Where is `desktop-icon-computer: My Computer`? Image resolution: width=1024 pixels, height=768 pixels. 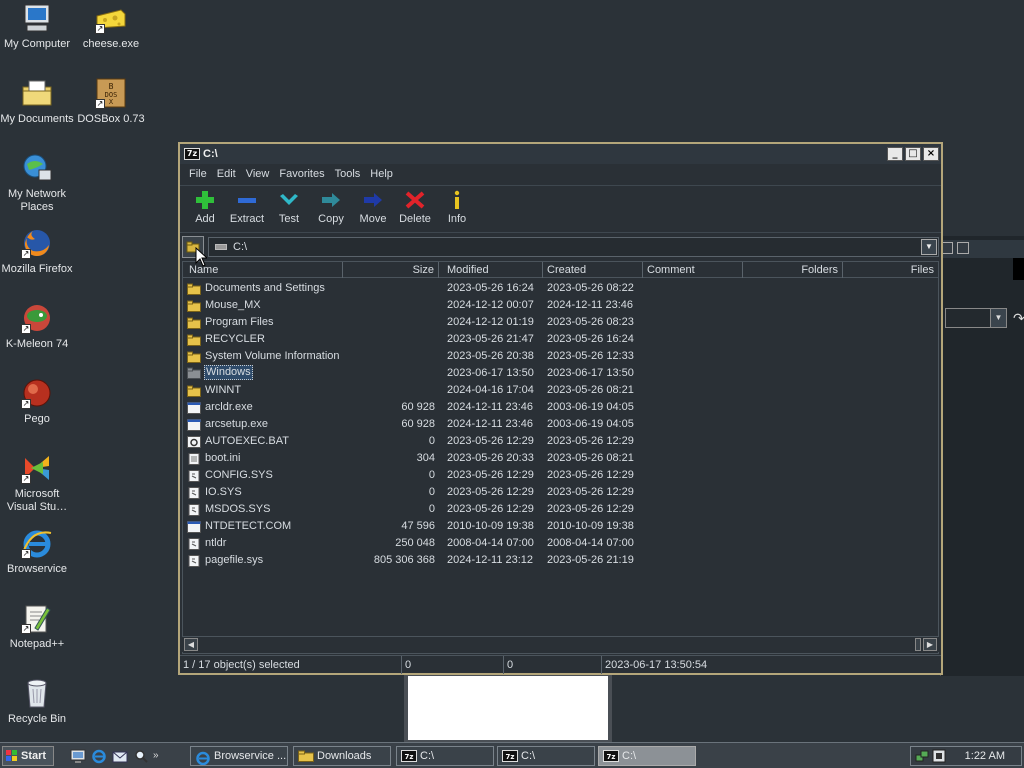 desktop-icon-computer: My Computer is located at coordinates (37, 26).